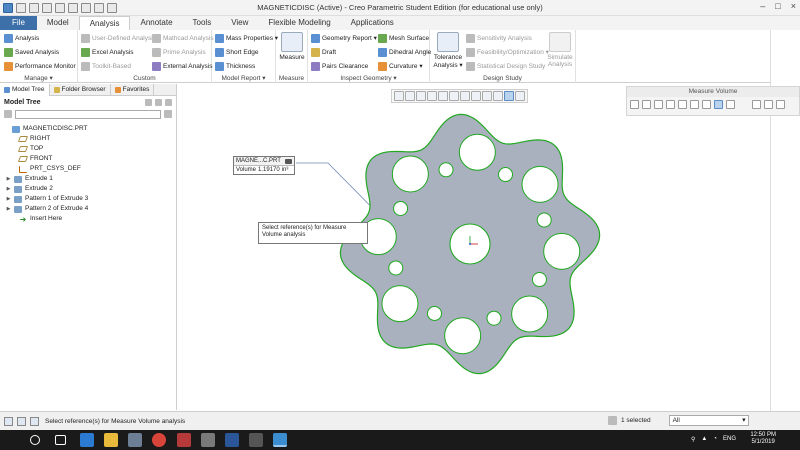 The width and height of the screenshot is (800, 450). I want to click on tree-item: ▶ Pattern 1 of Extrude 3, so click(88, 199).